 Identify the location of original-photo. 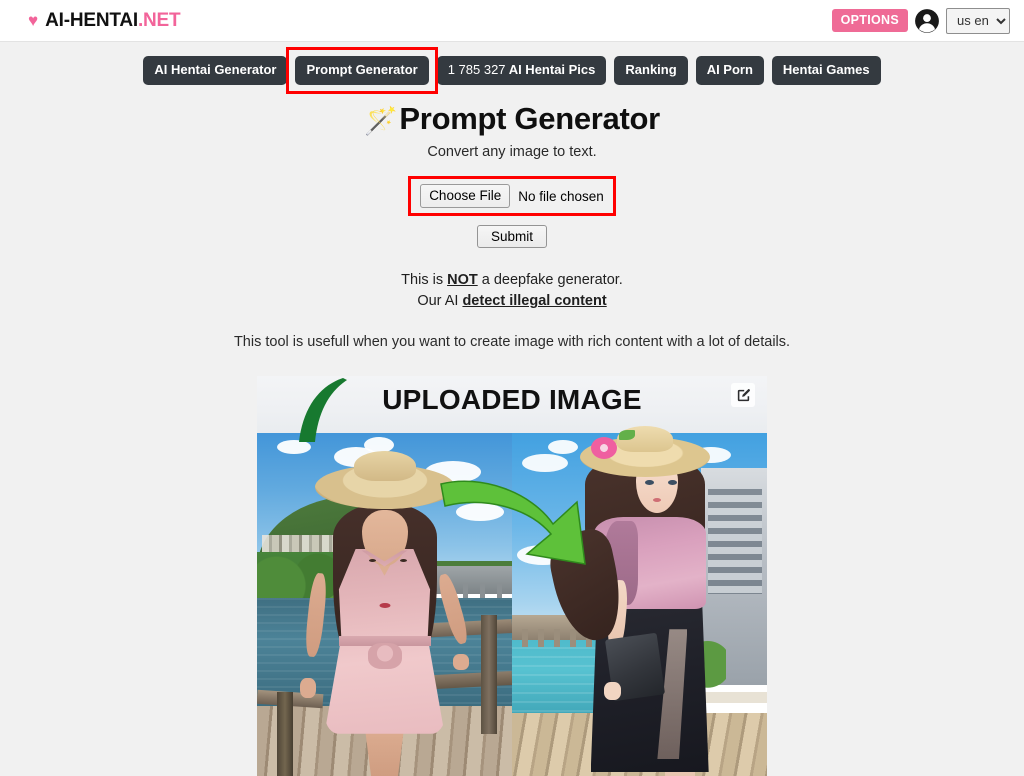
(384, 601).